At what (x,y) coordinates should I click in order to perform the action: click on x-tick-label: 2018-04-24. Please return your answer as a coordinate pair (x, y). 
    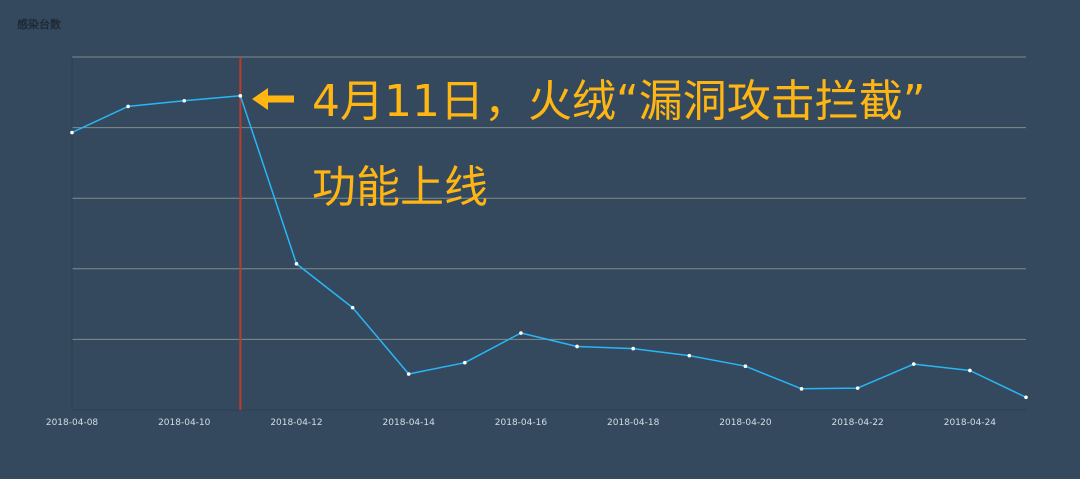
    Looking at the image, I should click on (970, 423).